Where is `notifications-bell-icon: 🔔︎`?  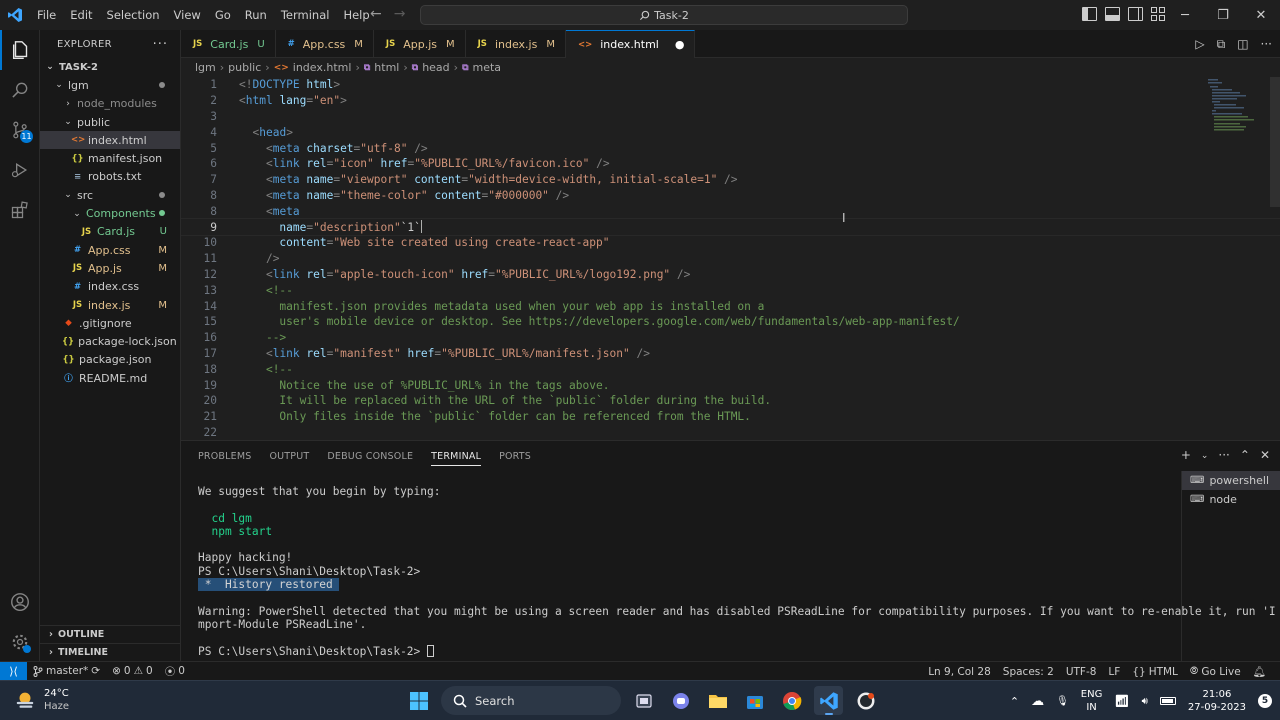
notifications-bell-icon: 🔔︎ is located at coordinates (1259, 671).